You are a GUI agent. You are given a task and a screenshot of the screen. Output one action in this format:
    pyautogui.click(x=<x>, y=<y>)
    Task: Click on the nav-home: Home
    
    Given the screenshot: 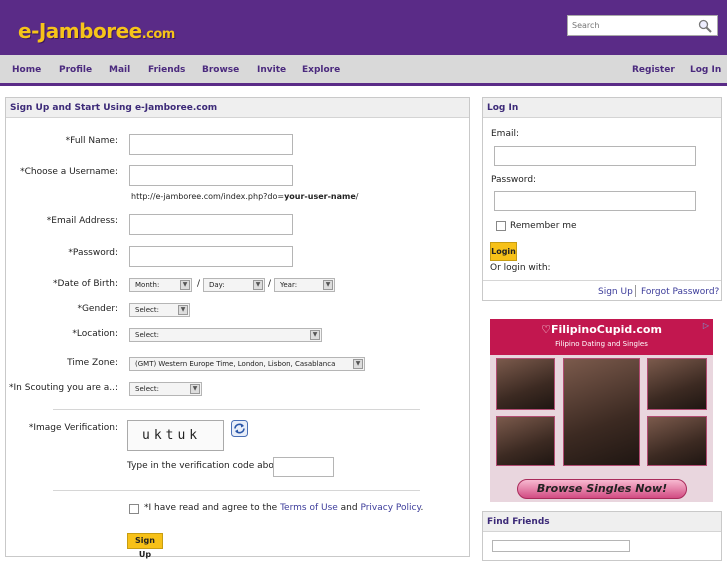 What is the action you would take?
    pyautogui.click(x=26, y=70)
    